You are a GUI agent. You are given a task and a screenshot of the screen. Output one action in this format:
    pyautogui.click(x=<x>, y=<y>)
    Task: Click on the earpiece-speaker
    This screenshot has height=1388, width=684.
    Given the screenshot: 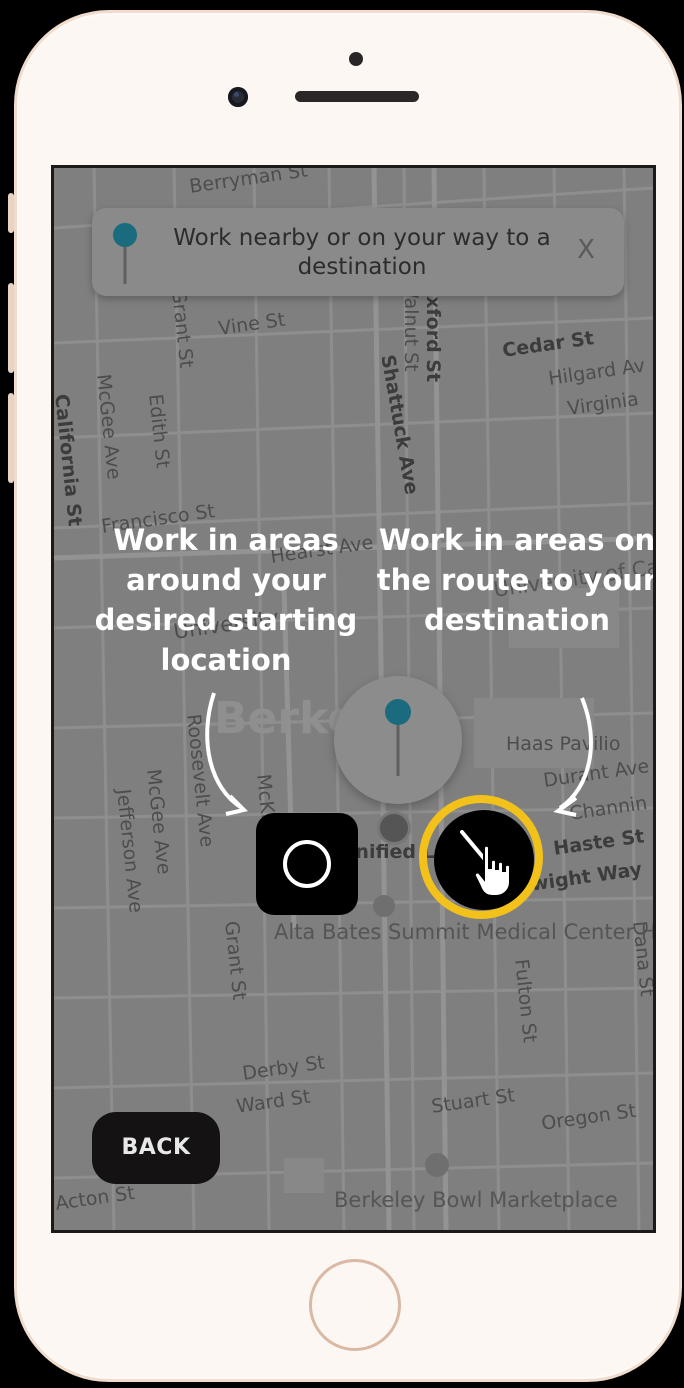 What is the action you would take?
    pyautogui.click(x=357, y=96)
    